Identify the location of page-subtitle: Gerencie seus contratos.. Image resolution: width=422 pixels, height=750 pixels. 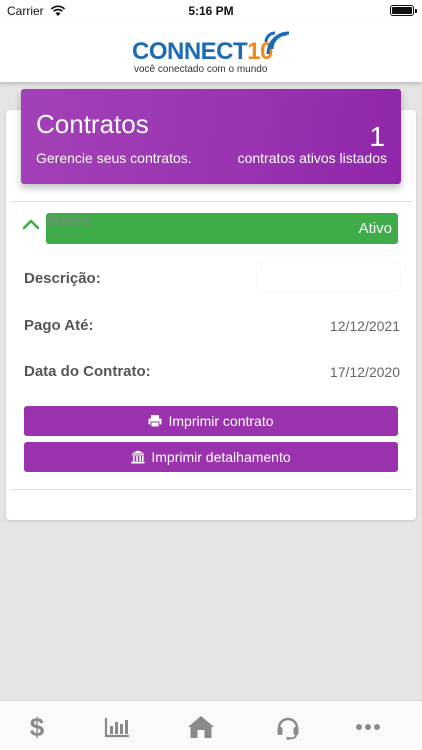
(114, 158).